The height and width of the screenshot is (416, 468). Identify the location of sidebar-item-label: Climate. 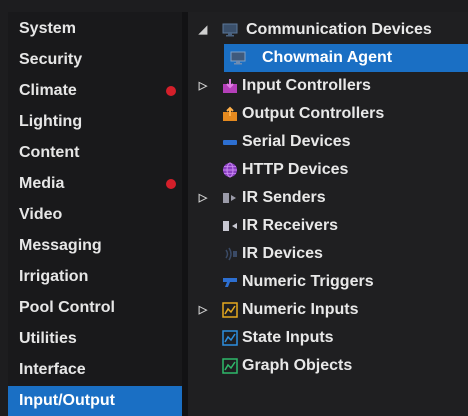
(48, 90).